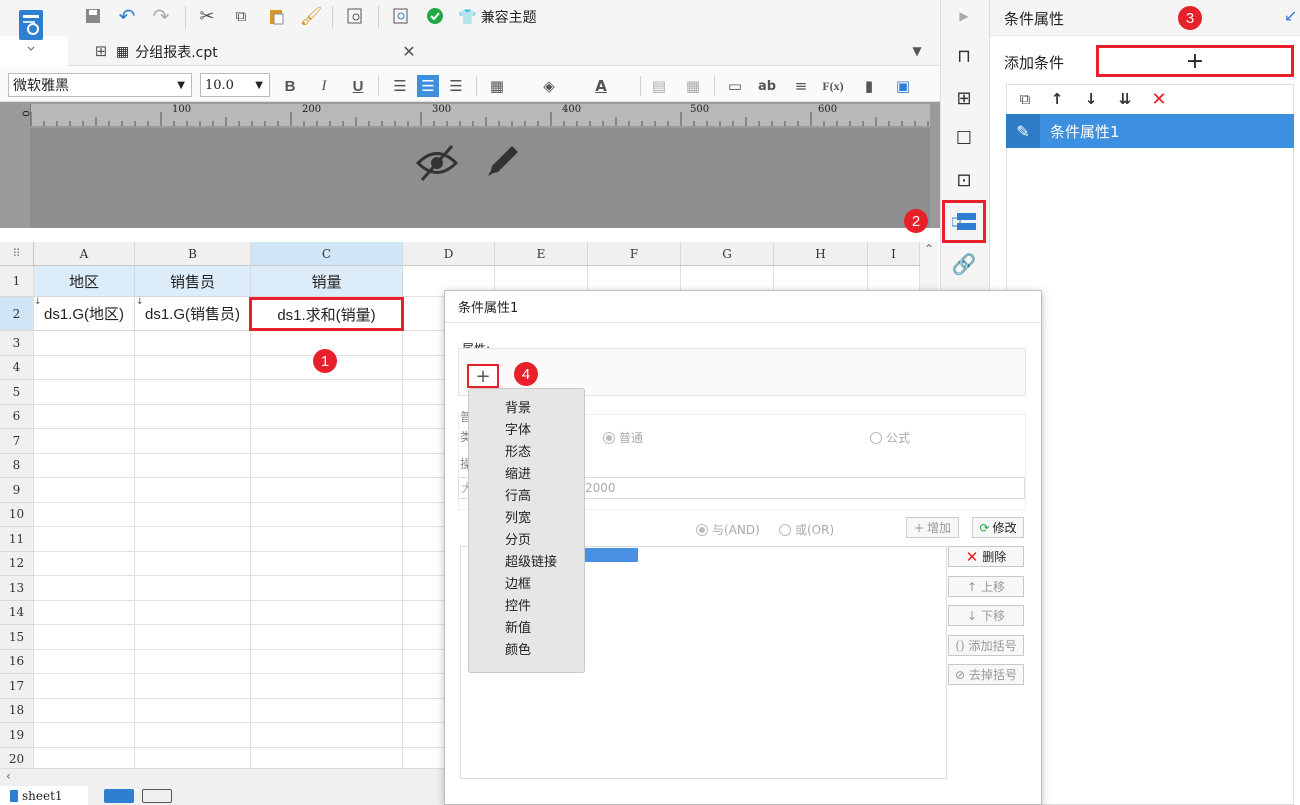 Image resolution: width=1300 pixels, height=805 pixels. I want to click on radio-and: 与(AND), so click(728, 529).